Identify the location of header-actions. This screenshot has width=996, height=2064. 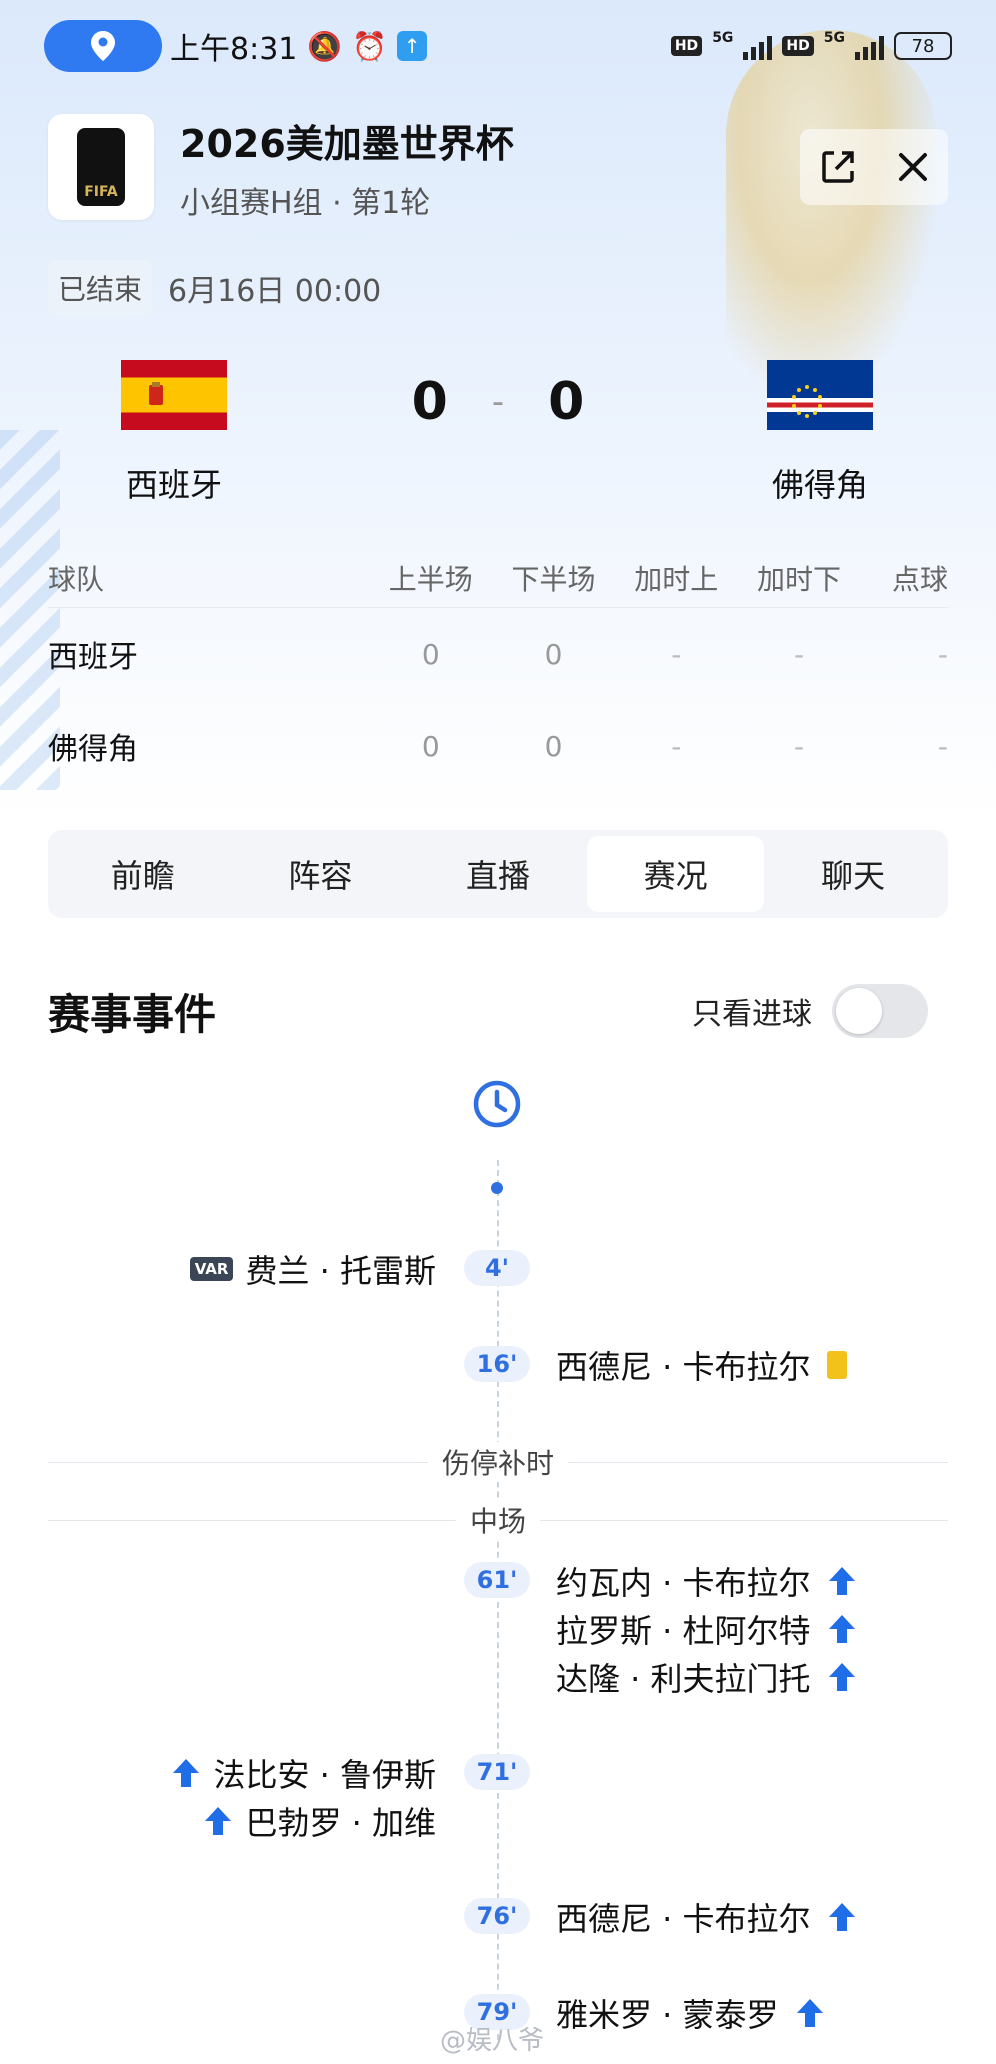
(874, 167).